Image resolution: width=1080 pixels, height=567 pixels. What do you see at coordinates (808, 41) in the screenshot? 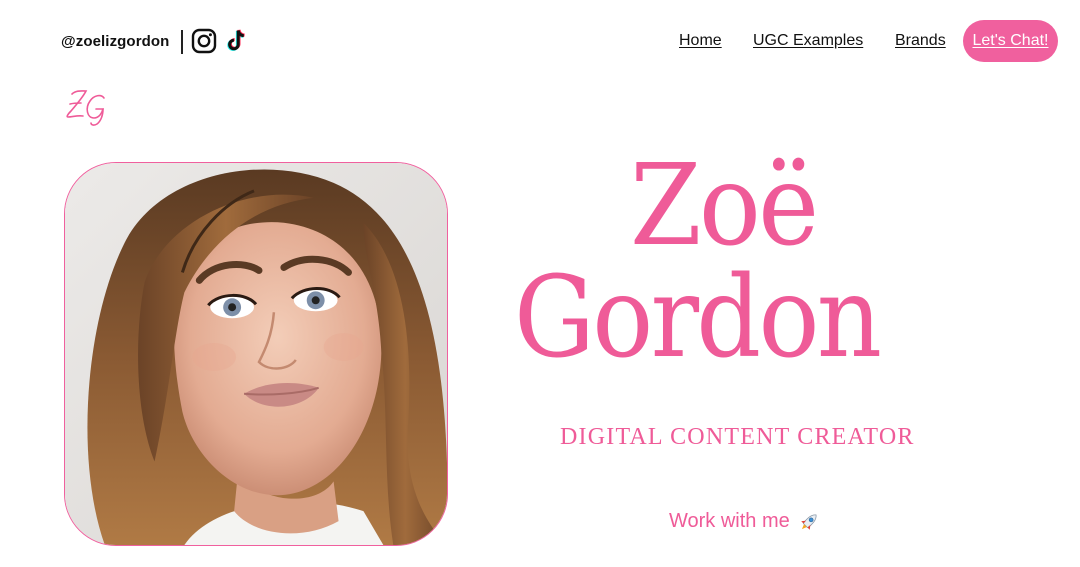
I see `nav-ugc-examples-link: UGC Examples` at bounding box center [808, 41].